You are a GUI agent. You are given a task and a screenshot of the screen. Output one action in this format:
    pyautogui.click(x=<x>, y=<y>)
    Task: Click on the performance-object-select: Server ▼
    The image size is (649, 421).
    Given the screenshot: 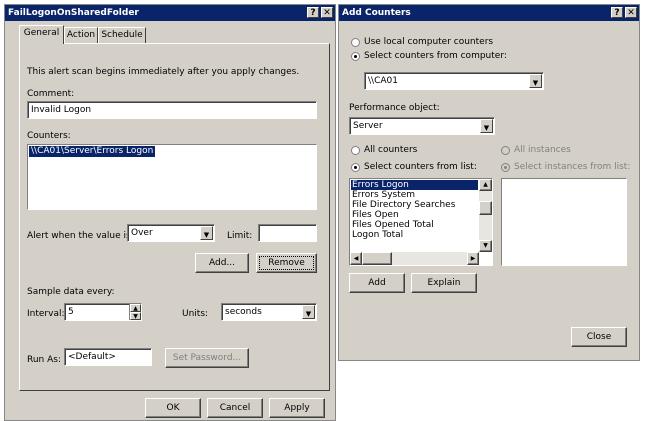 What is the action you would take?
    pyautogui.click(x=422, y=126)
    